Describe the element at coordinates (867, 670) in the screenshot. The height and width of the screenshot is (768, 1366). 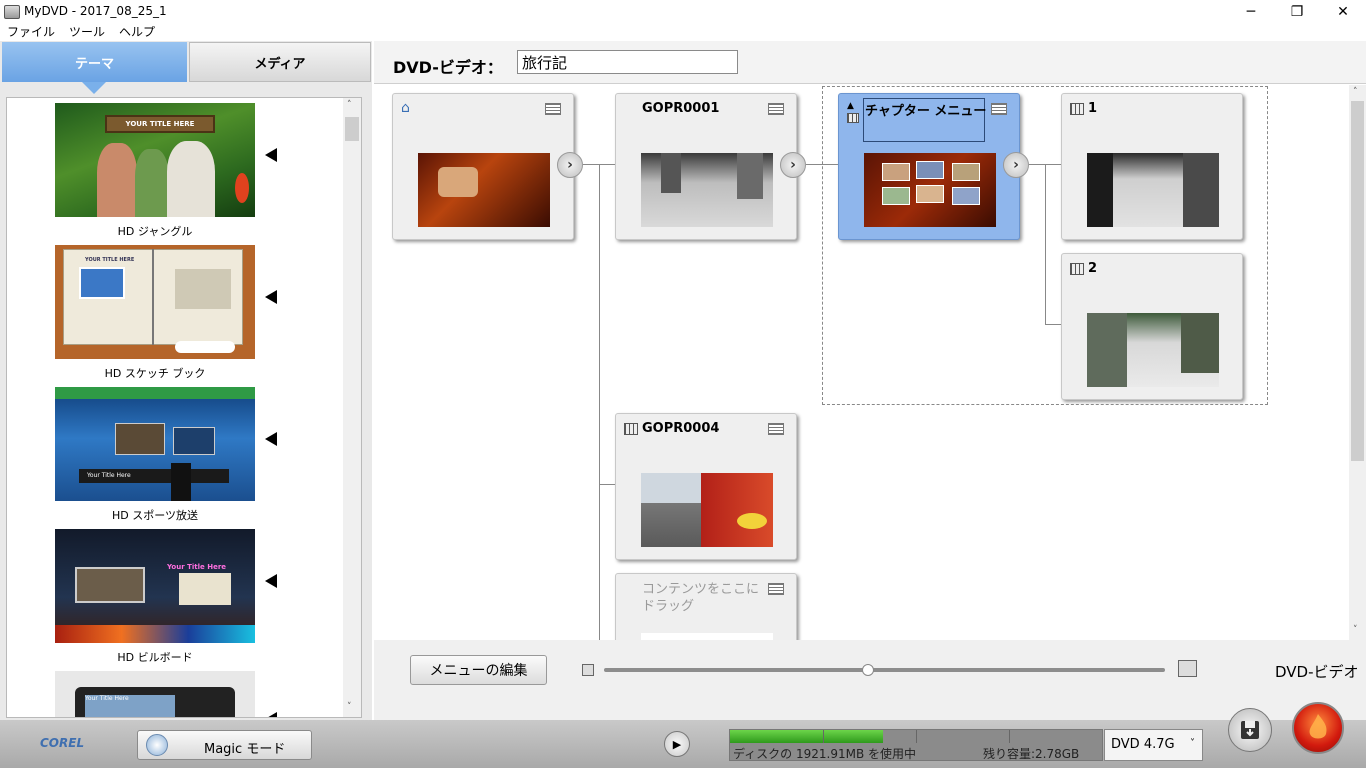
I see `zoom-slider-handle` at that location.